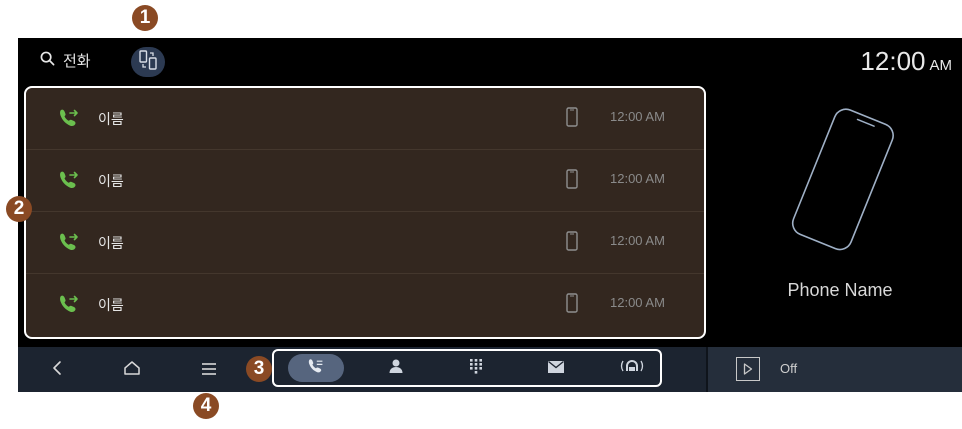 This screenshot has height=429, width=962. I want to click on connected-phone-panel: Phone Name, so click(840, 212).